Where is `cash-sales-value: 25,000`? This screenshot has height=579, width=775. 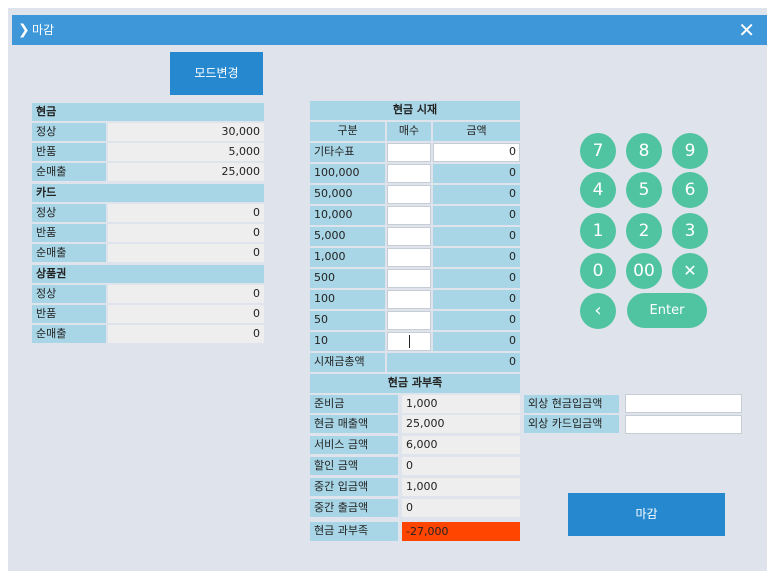
cash-sales-value: 25,000 is located at coordinates (461, 424).